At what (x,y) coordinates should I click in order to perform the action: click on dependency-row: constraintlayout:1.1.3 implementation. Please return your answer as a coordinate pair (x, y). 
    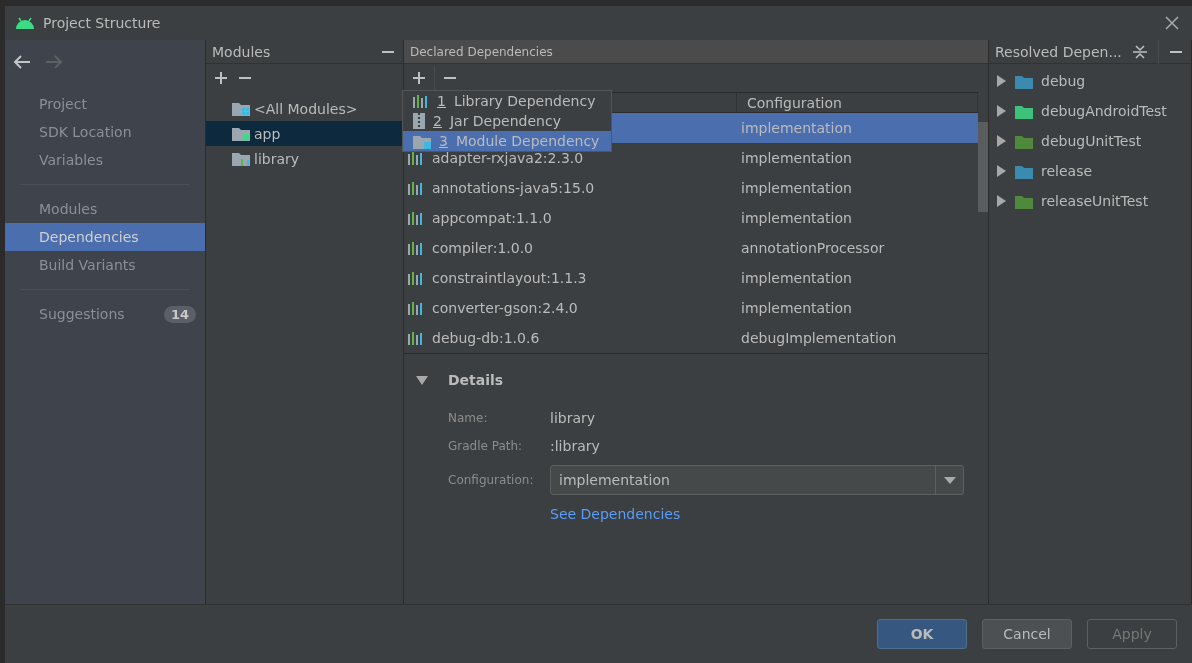
    Looking at the image, I should click on (691, 278).